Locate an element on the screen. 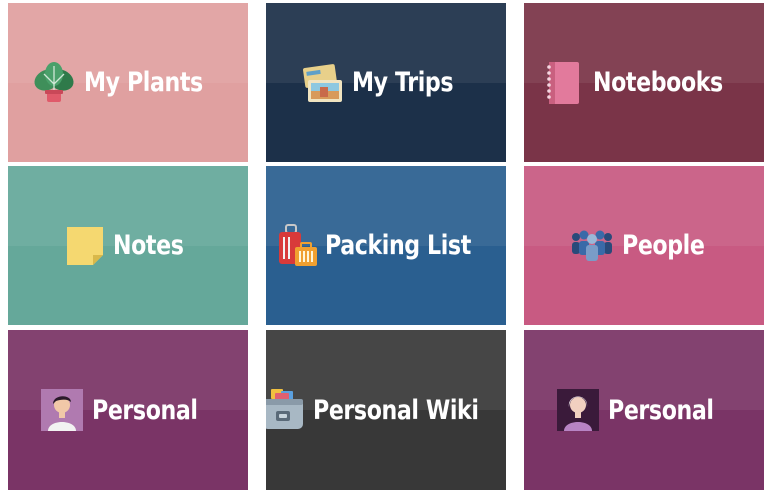  tile-label: My Trips is located at coordinates (403, 82).